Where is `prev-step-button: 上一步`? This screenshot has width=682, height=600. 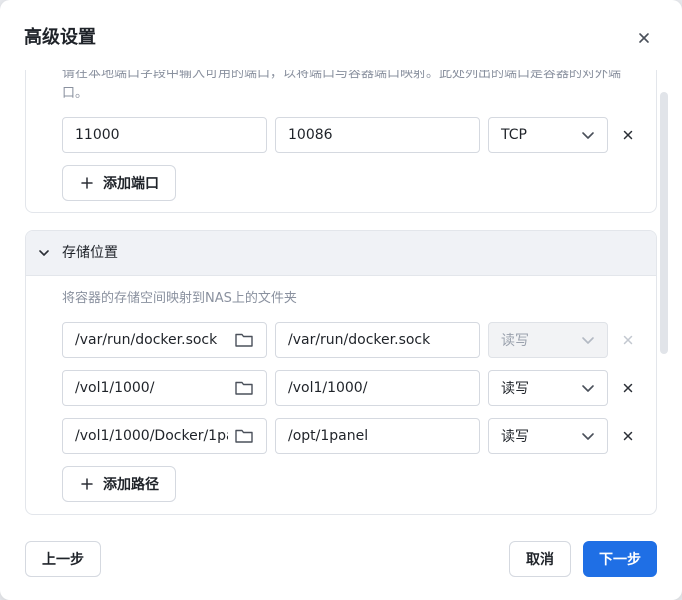 prev-step-button: 上一步 is located at coordinates (63, 559).